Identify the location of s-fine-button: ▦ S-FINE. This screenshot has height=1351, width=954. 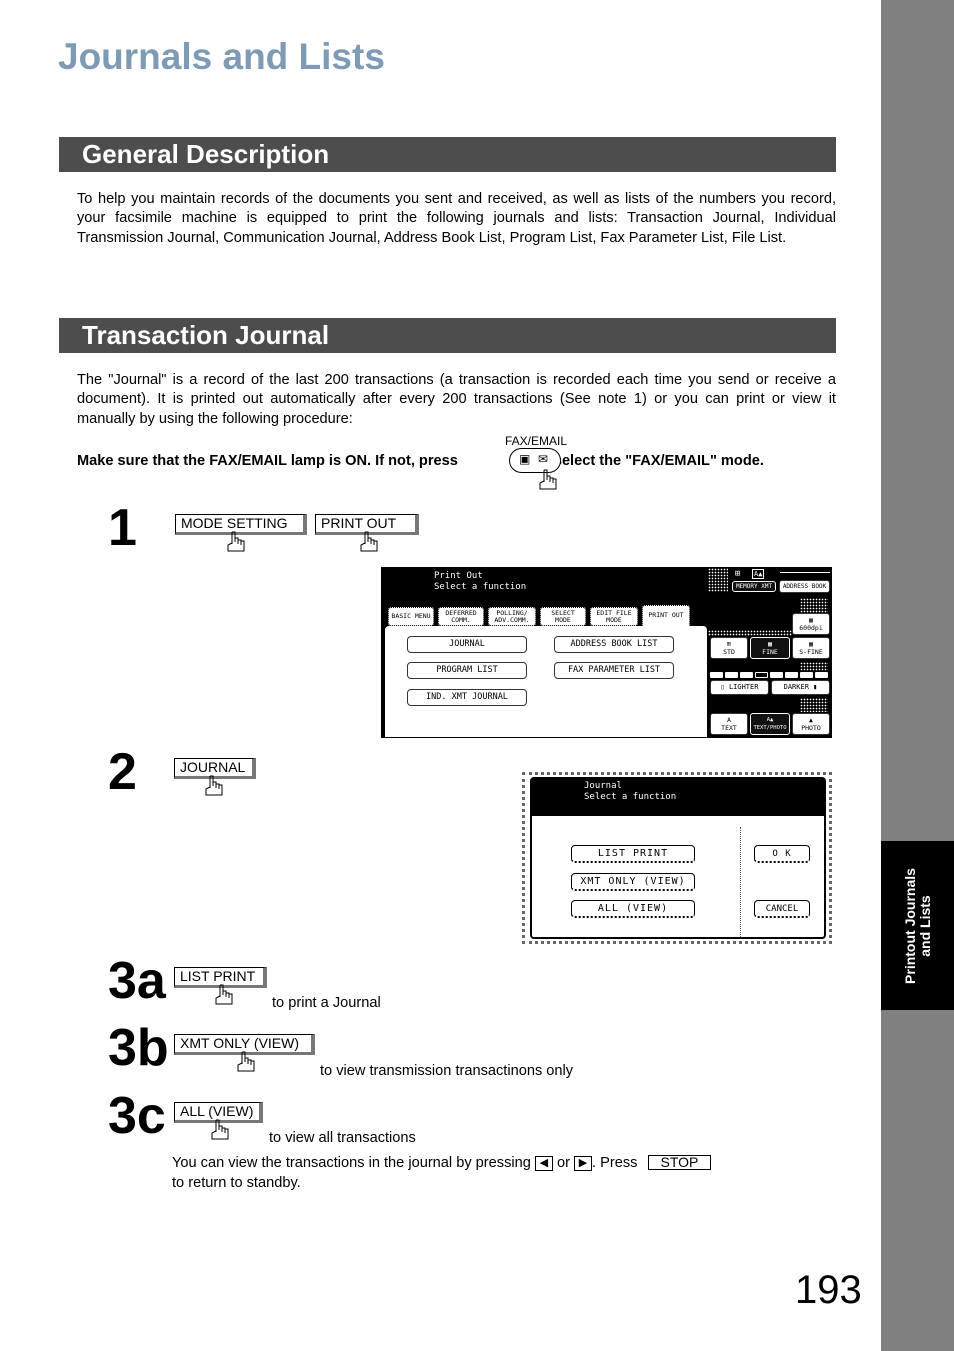
(811, 648).